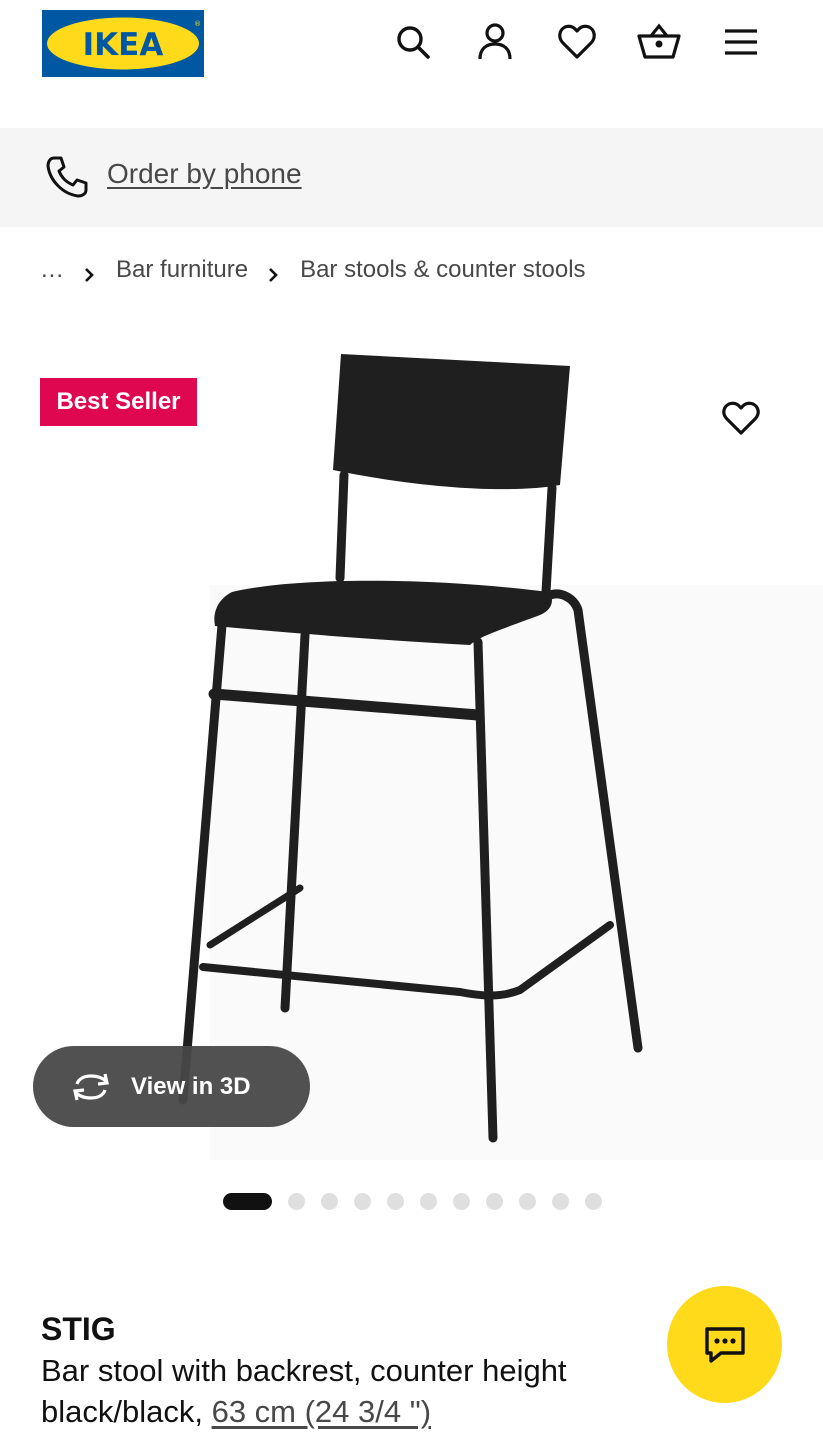  I want to click on breadcrumb-item-bar-stools: Bar stools & counter stools, so click(442, 270).